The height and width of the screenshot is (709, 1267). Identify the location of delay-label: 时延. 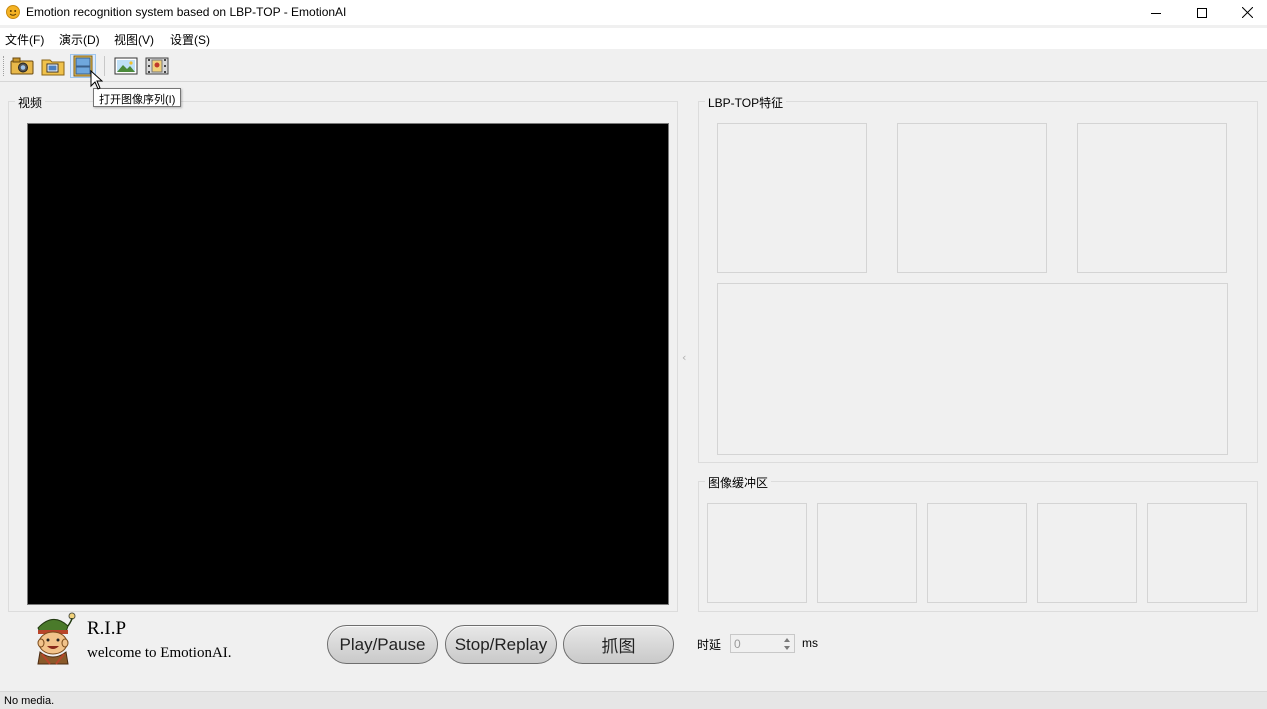
(709, 645).